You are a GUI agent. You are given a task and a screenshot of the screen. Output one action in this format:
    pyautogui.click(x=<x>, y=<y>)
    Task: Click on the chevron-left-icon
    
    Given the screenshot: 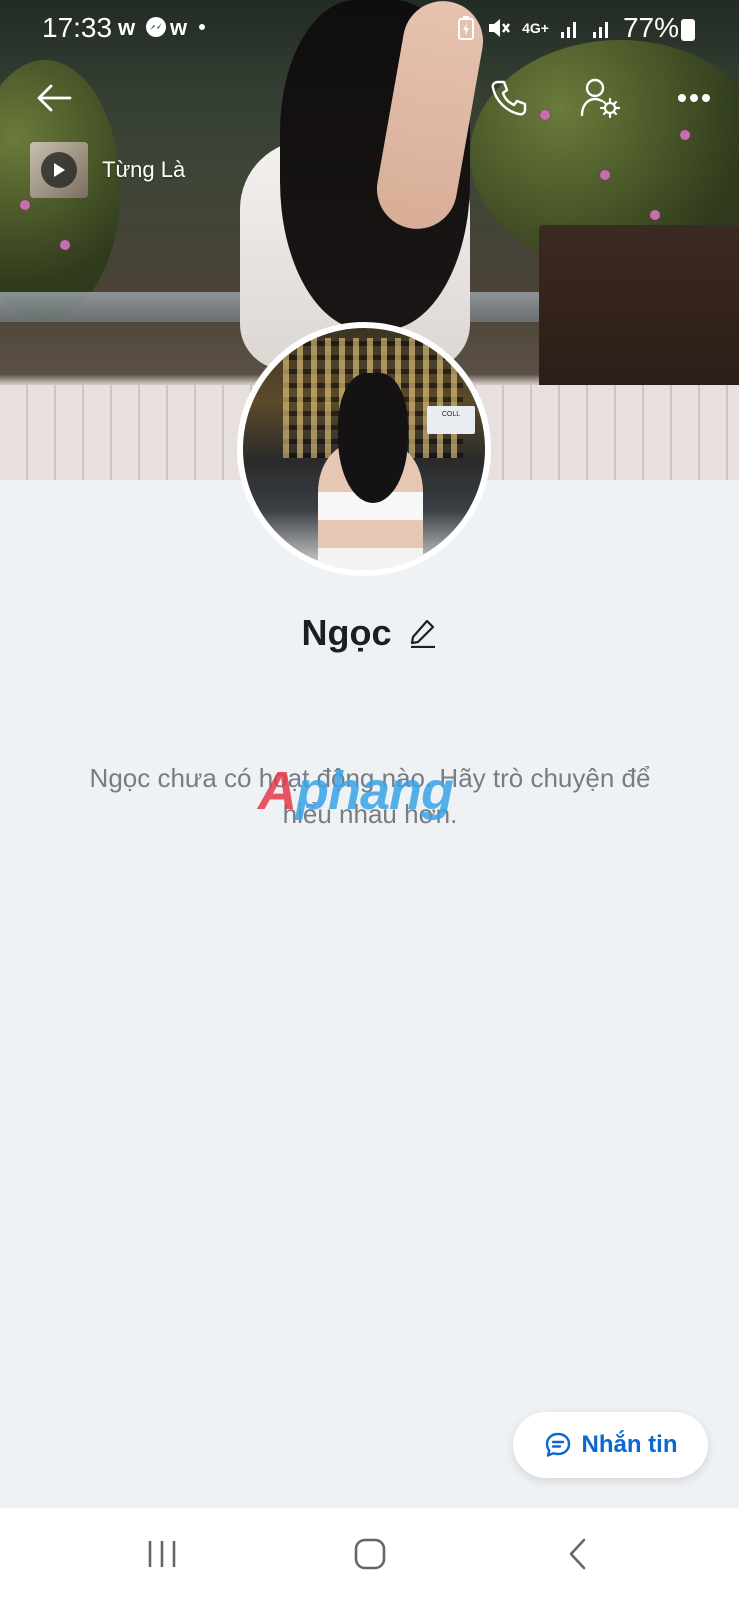 What is the action you would take?
    pyautogui.click(x=577, y=1554)
    